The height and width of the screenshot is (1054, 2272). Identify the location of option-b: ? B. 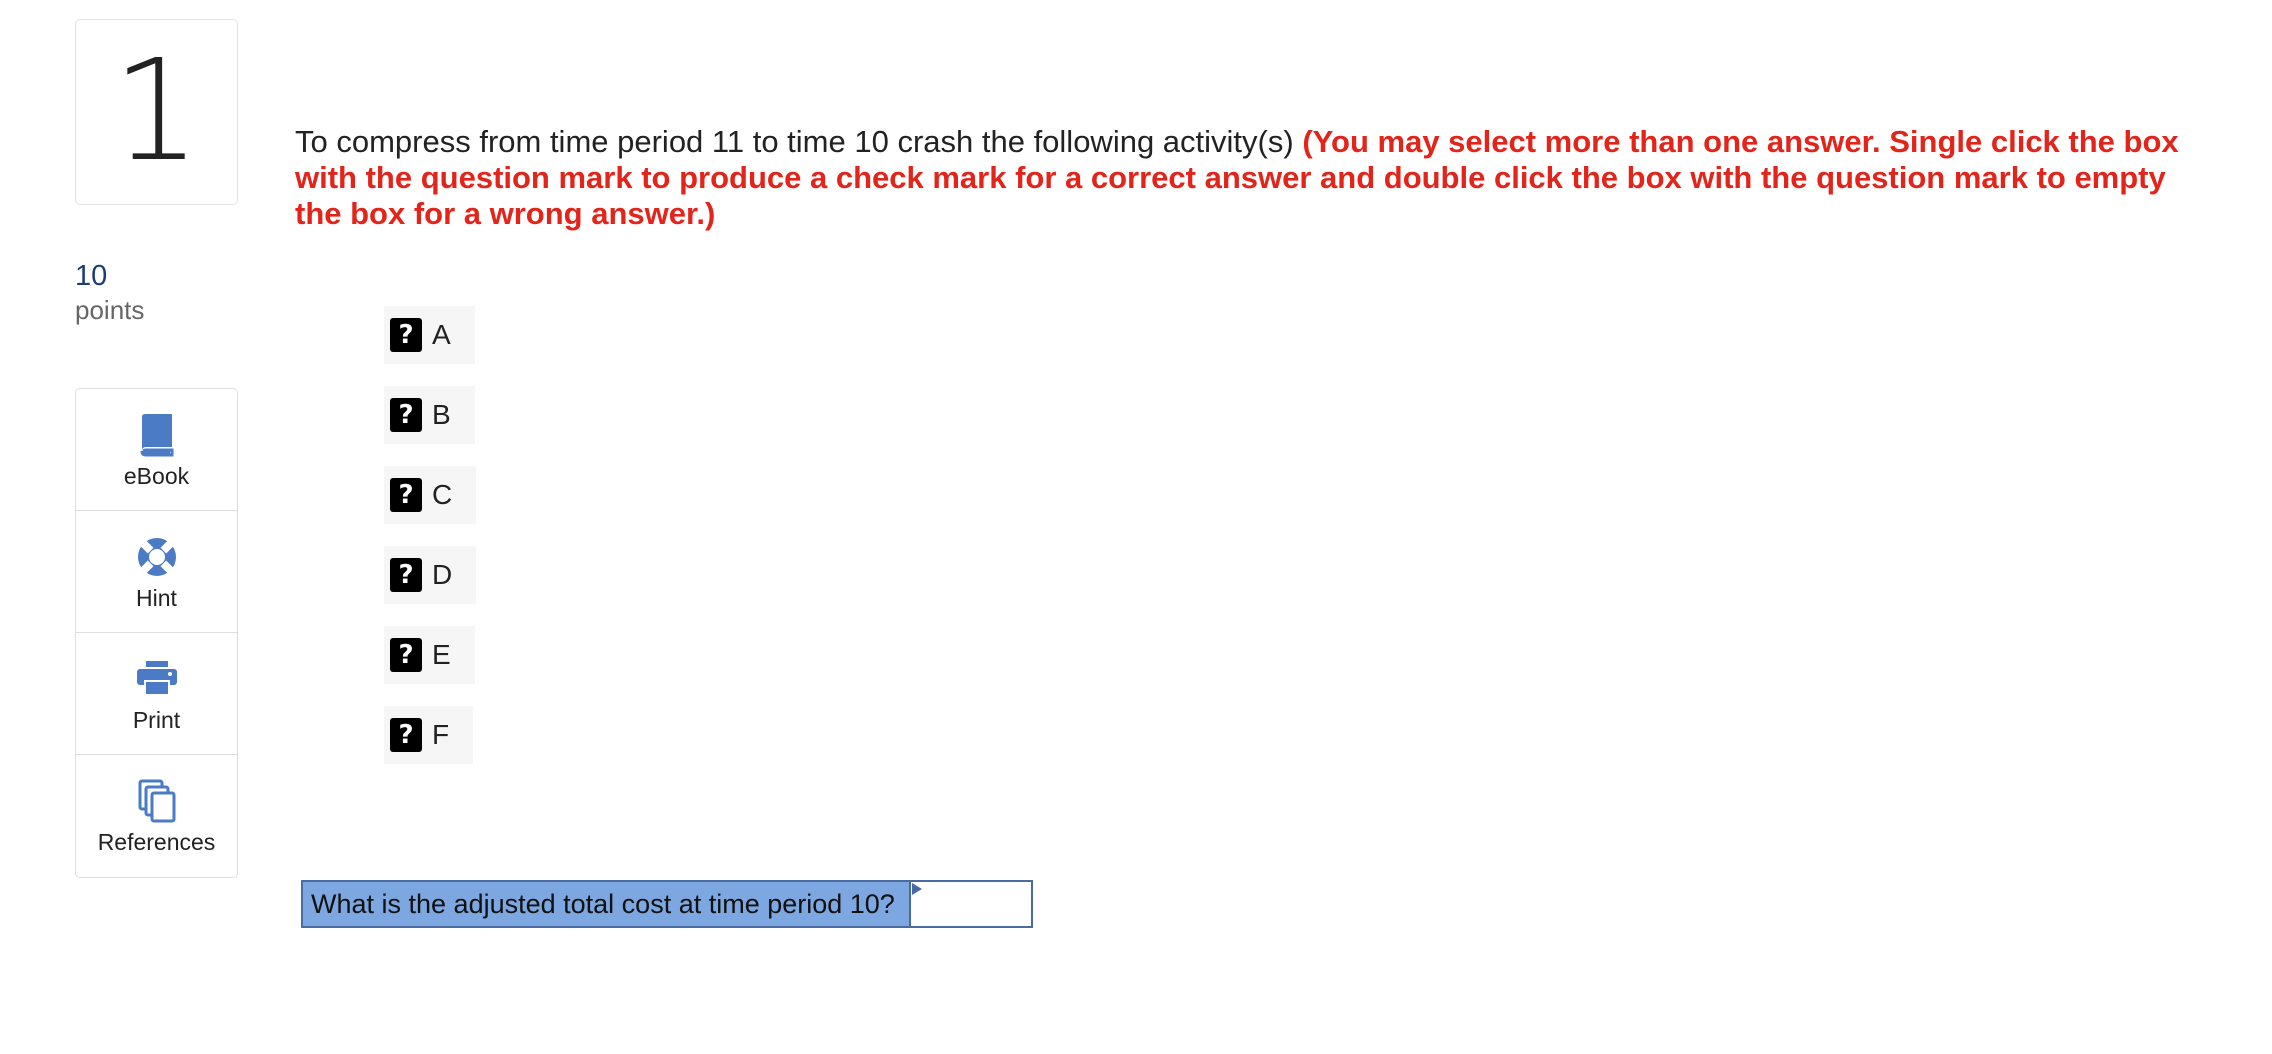
(429, 415).